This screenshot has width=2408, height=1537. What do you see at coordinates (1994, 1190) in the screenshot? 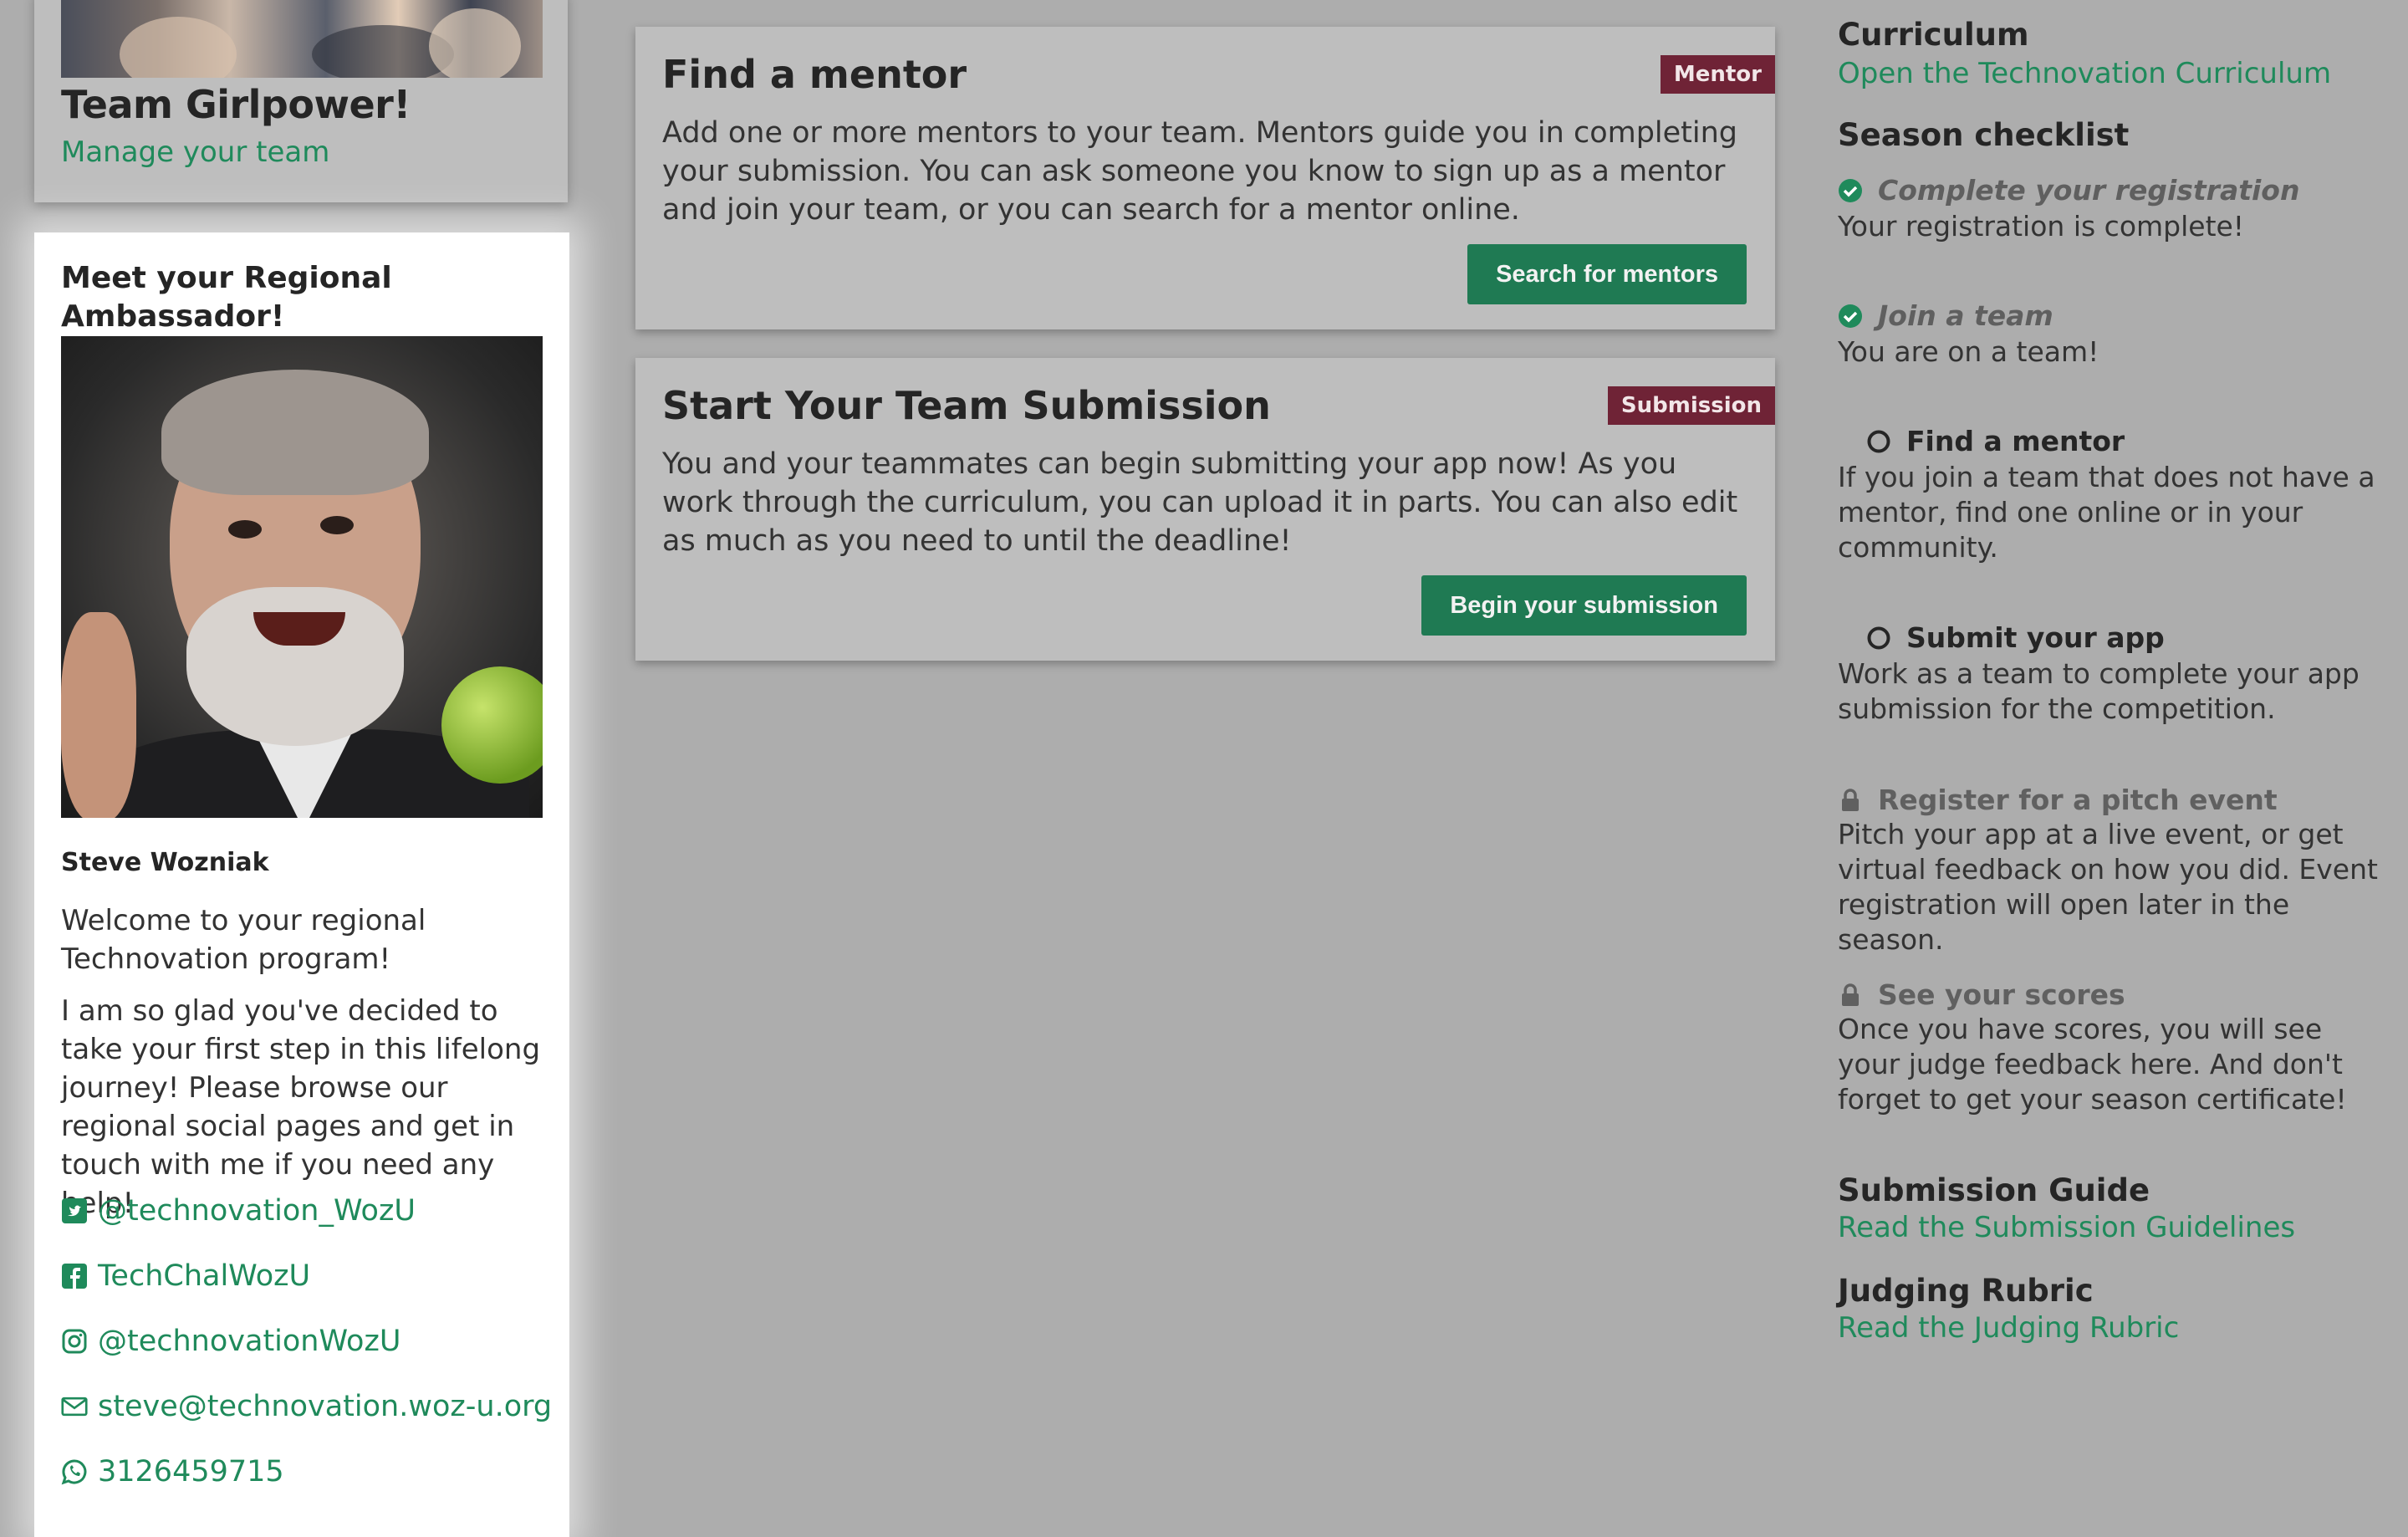
I see `submission-guide-heading: Submission Guide` at bounding box center [1994, 1190].